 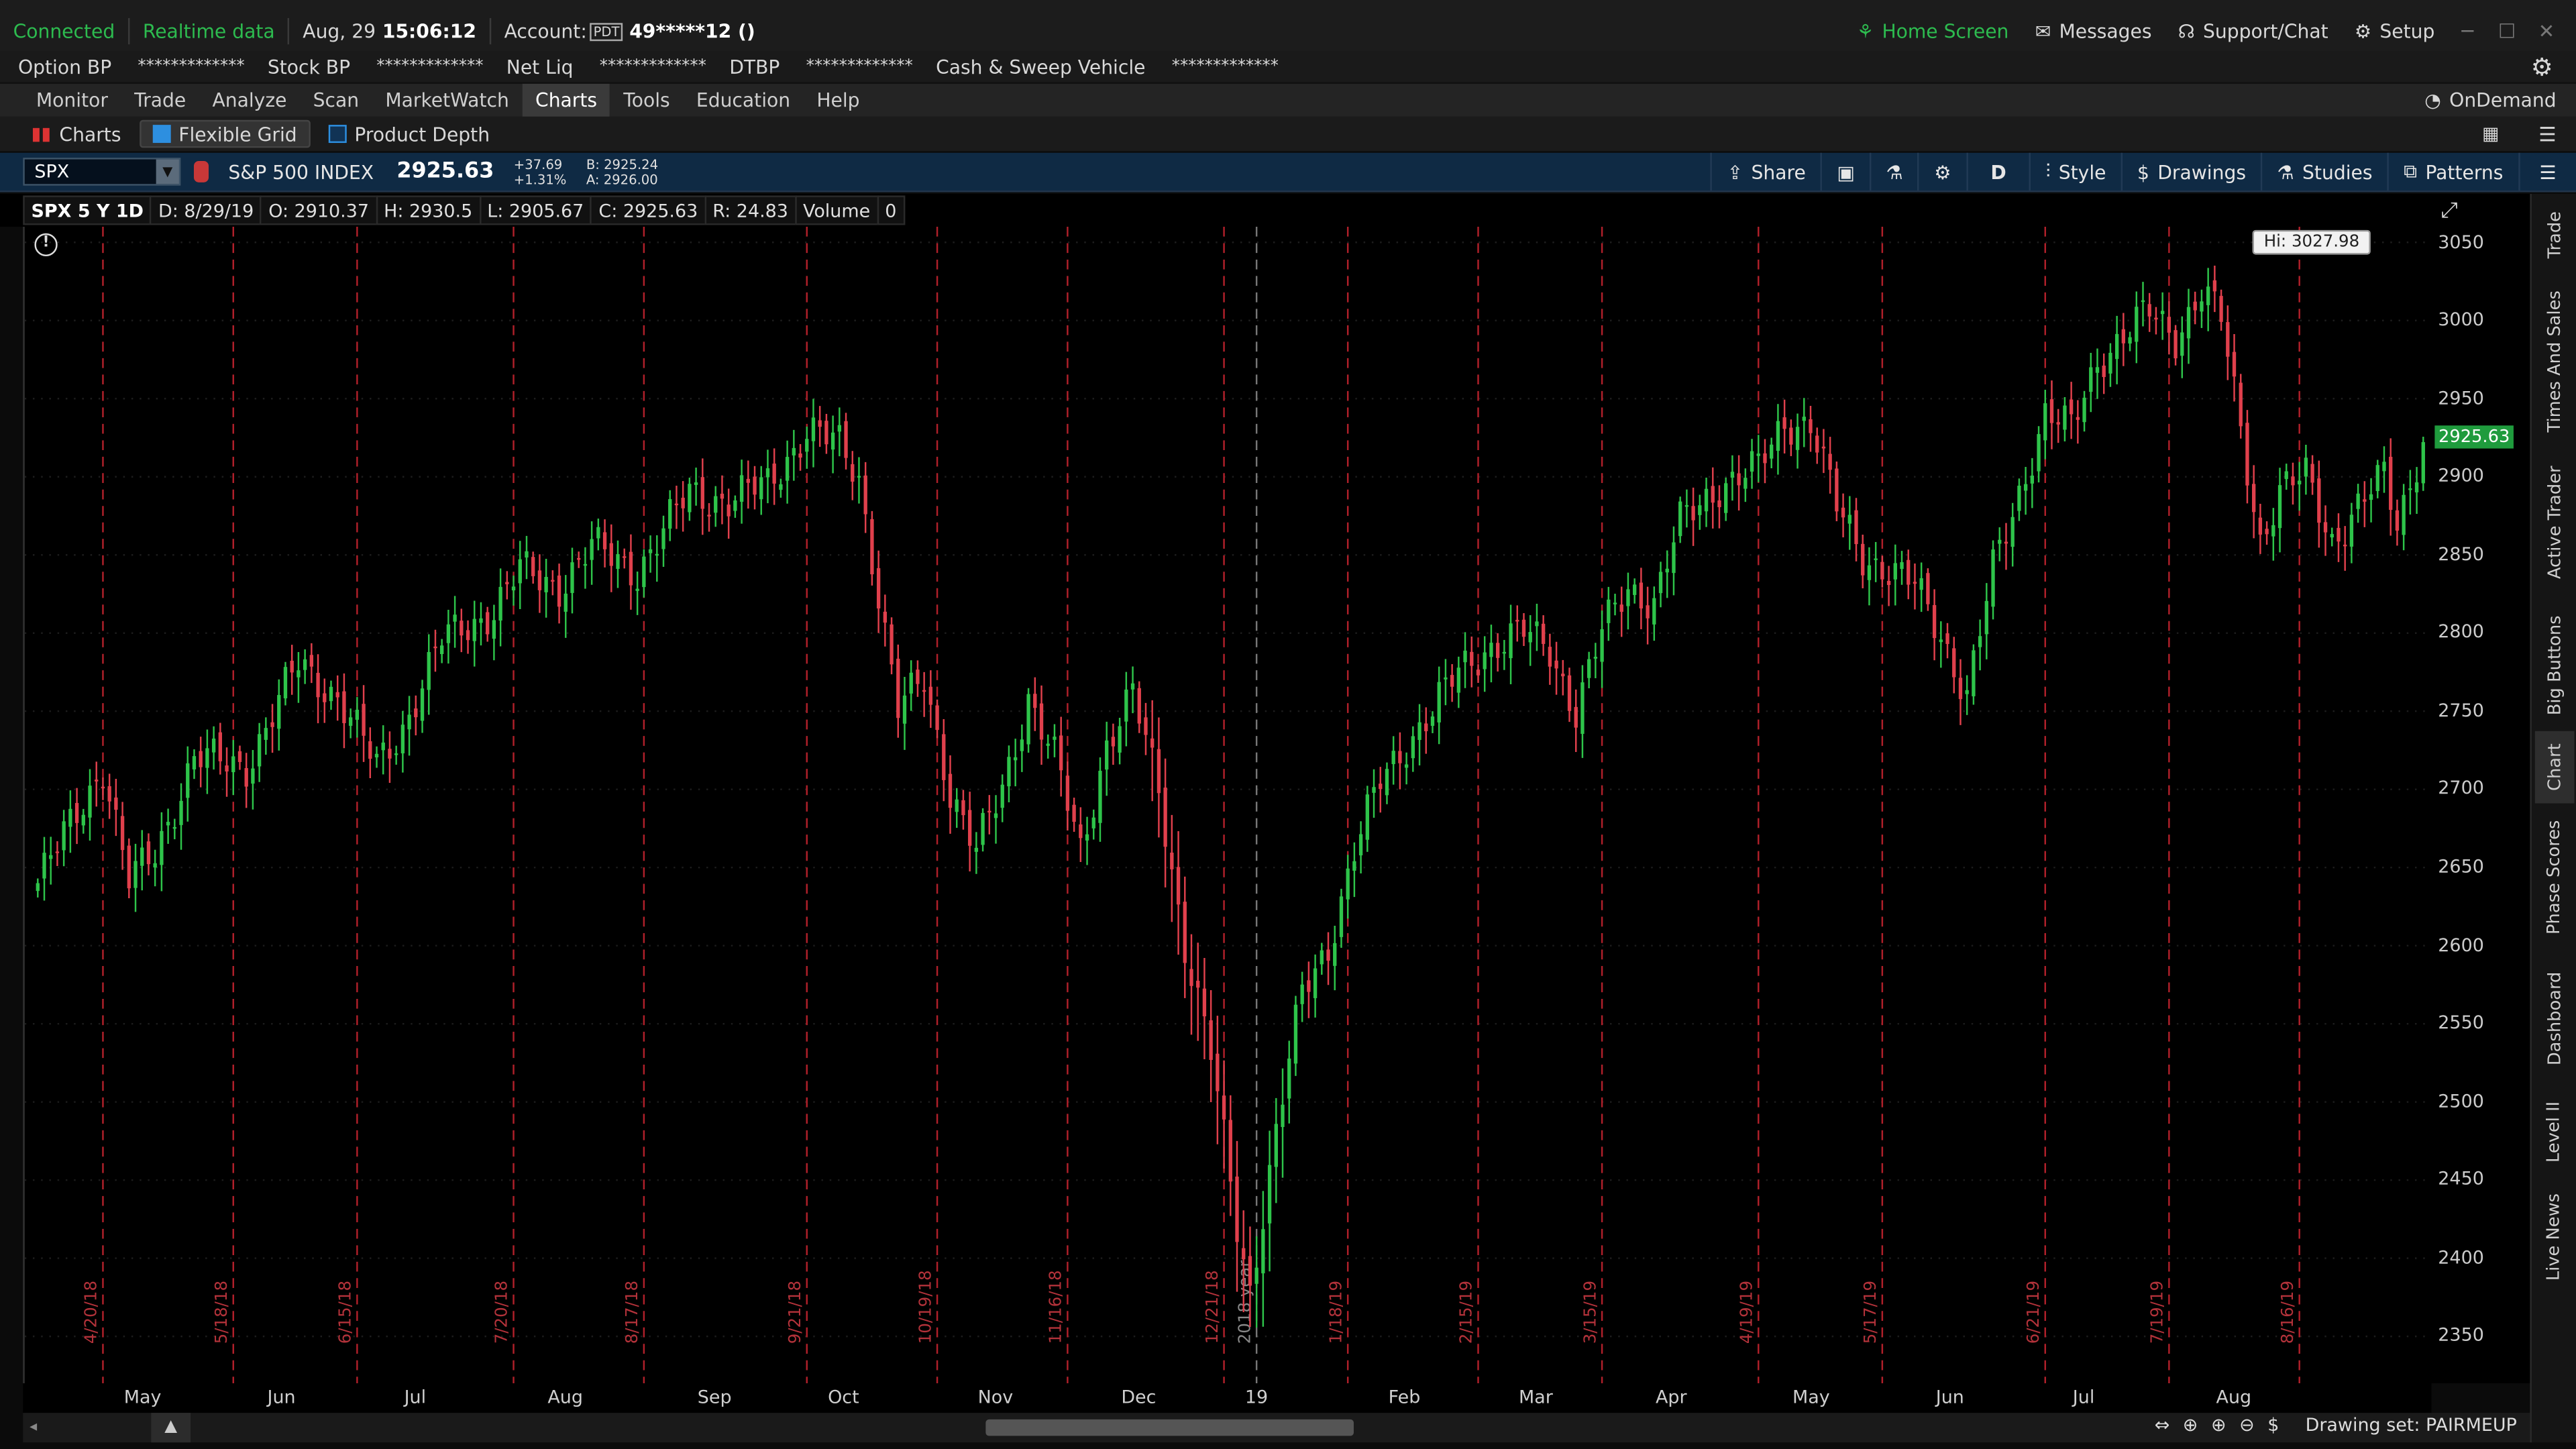 What do you see at coordinates (2218, 1425) in the screenshot?
I see `zoom-in-icon: ⊕` at bounding box center [2218, 1425].